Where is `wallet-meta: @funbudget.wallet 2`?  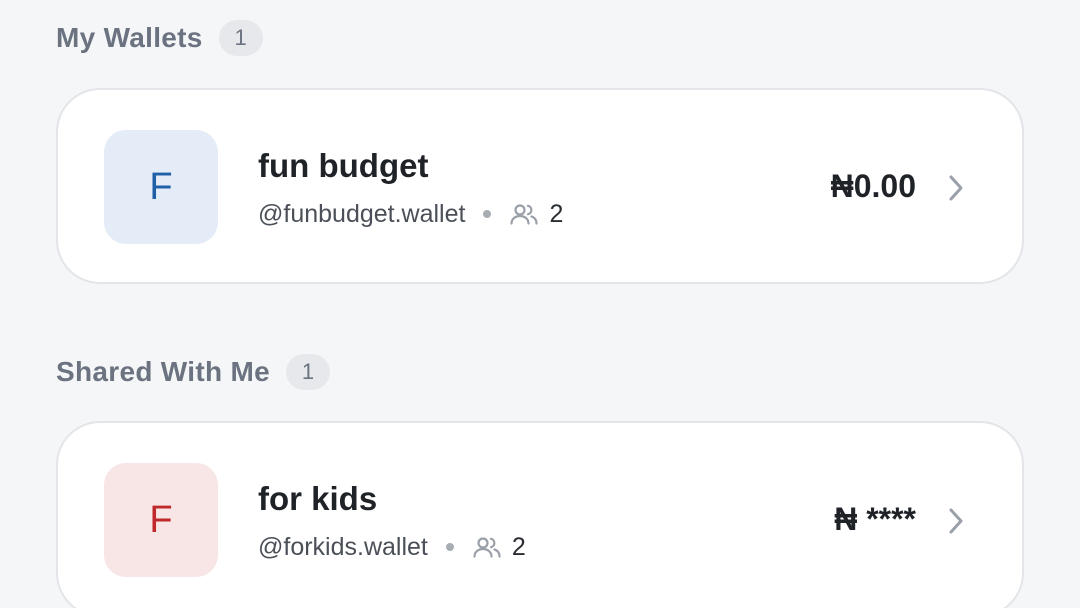 wallet-meta: @funbudget.wallet 2 is located at coordinates (410, 214).